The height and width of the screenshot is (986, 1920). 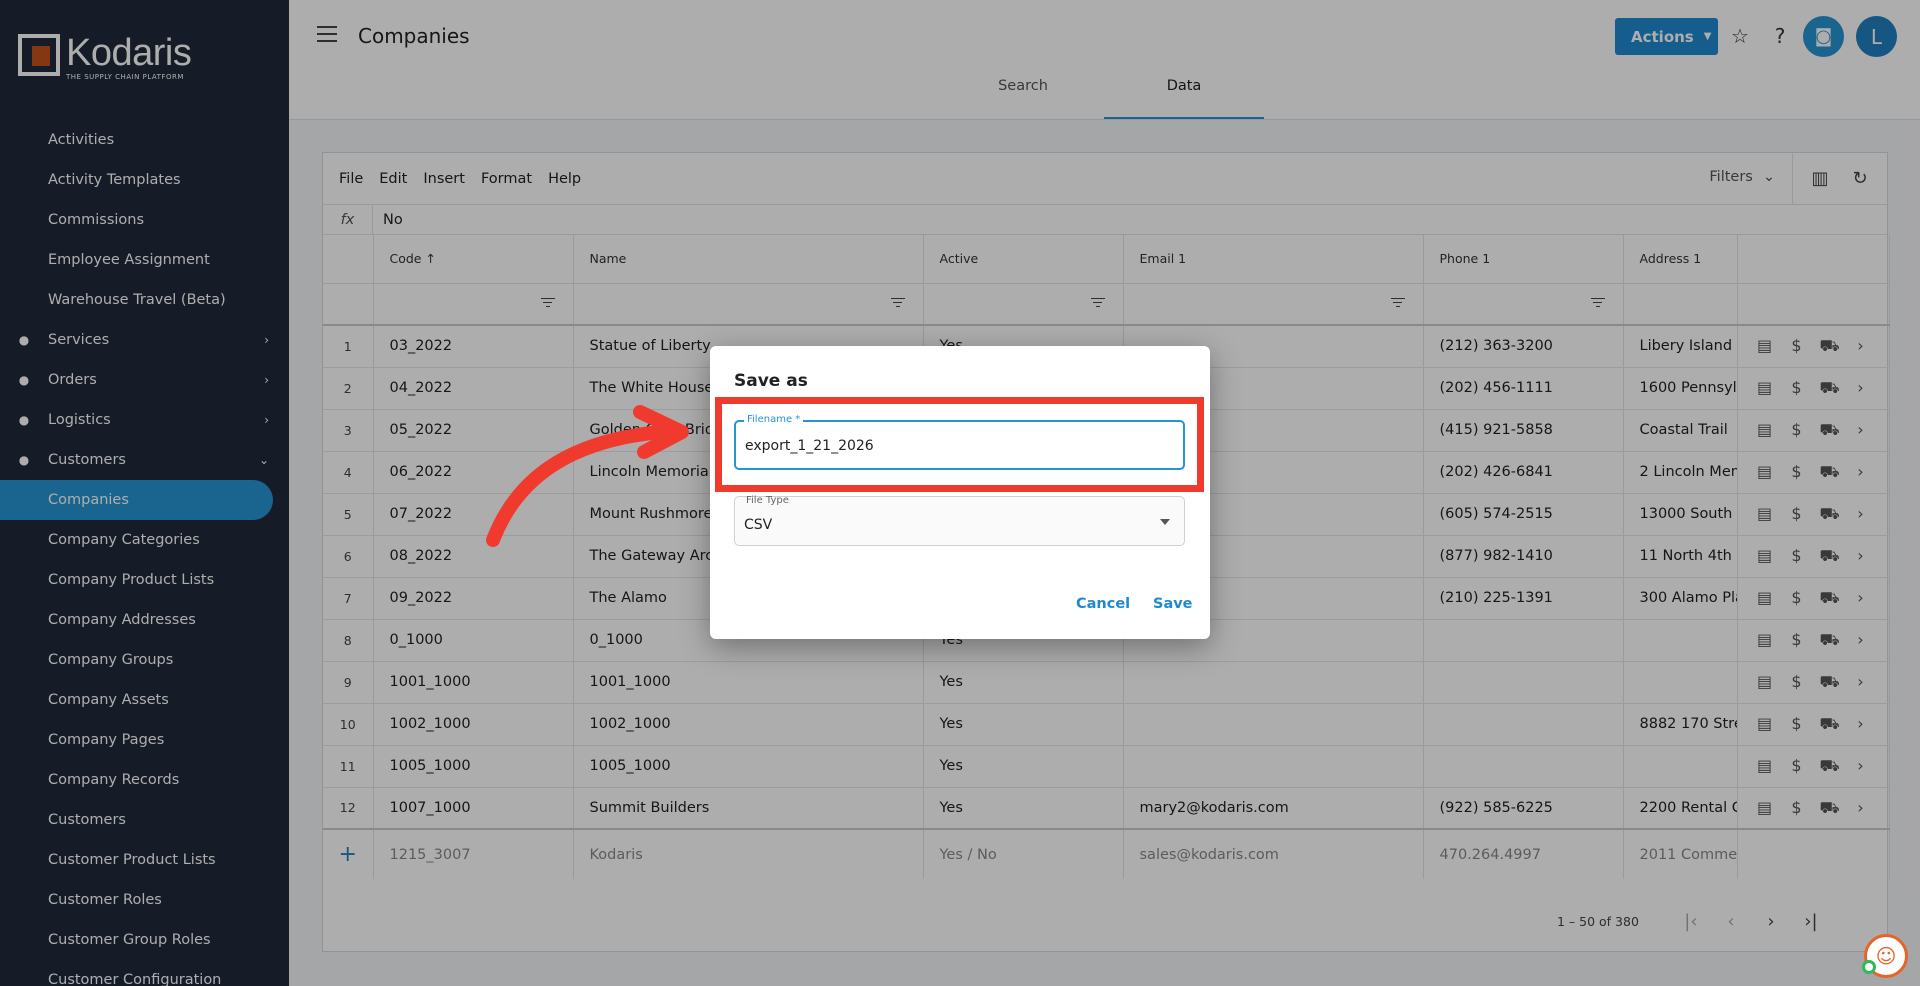 What do you see at coordinates (959, 444) in the screenshot?
I see `highlight-box` at bounding box center [959, 444].